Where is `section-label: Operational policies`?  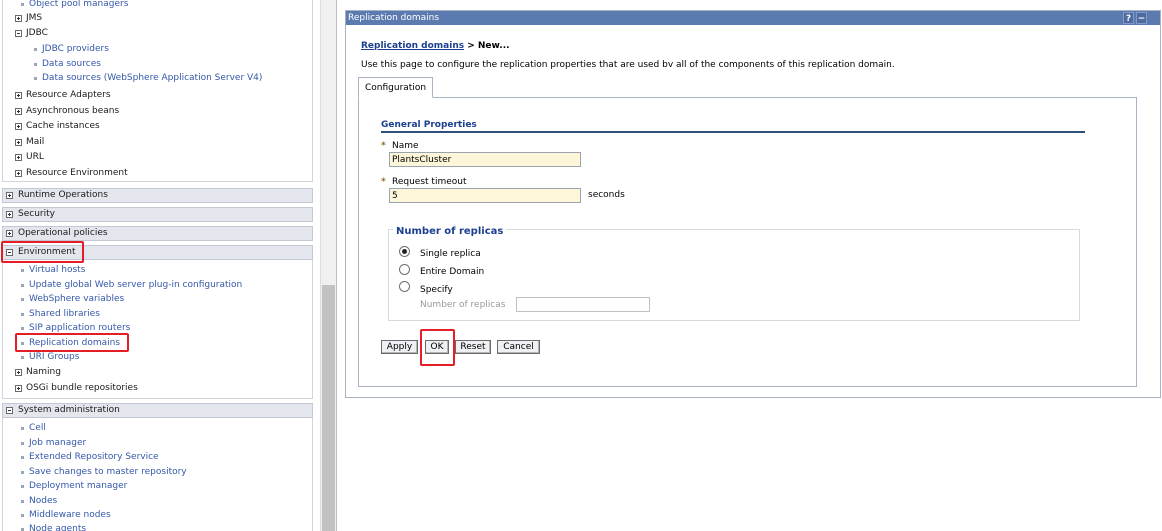 section-label: Operational policies is located at coordinates (63, 233).